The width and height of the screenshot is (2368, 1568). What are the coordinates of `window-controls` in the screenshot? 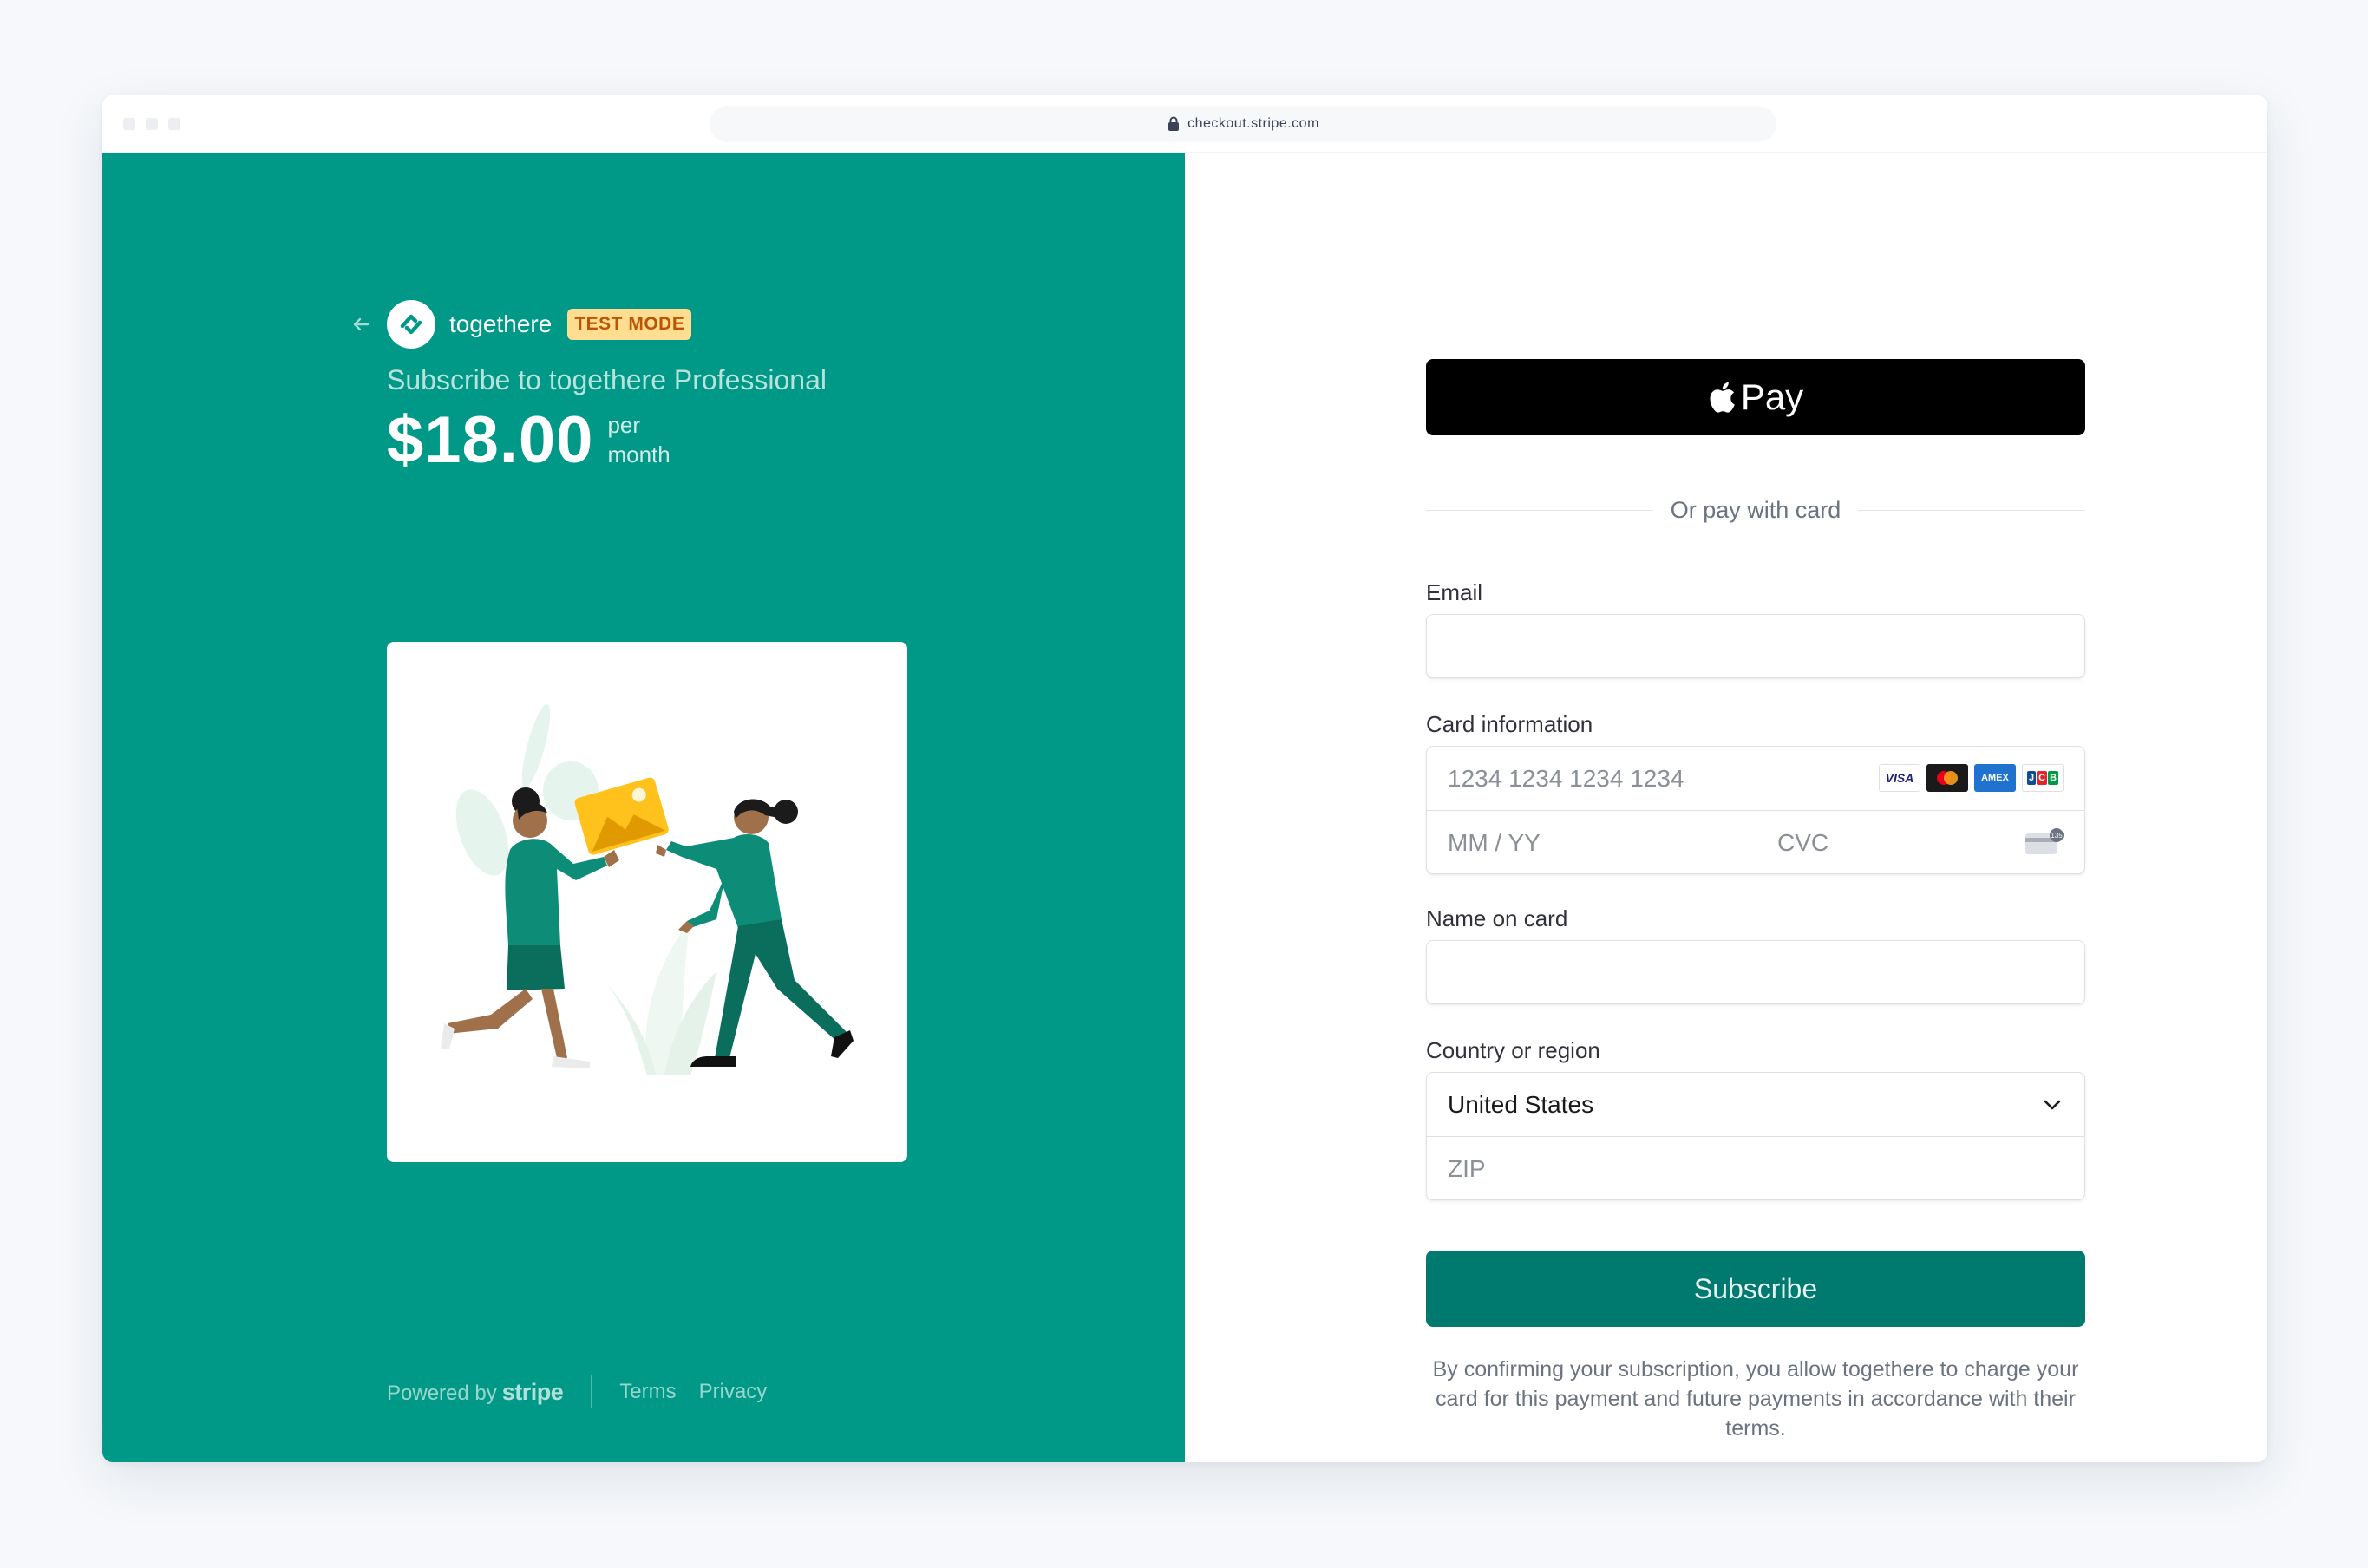 It's located at (151, 124).